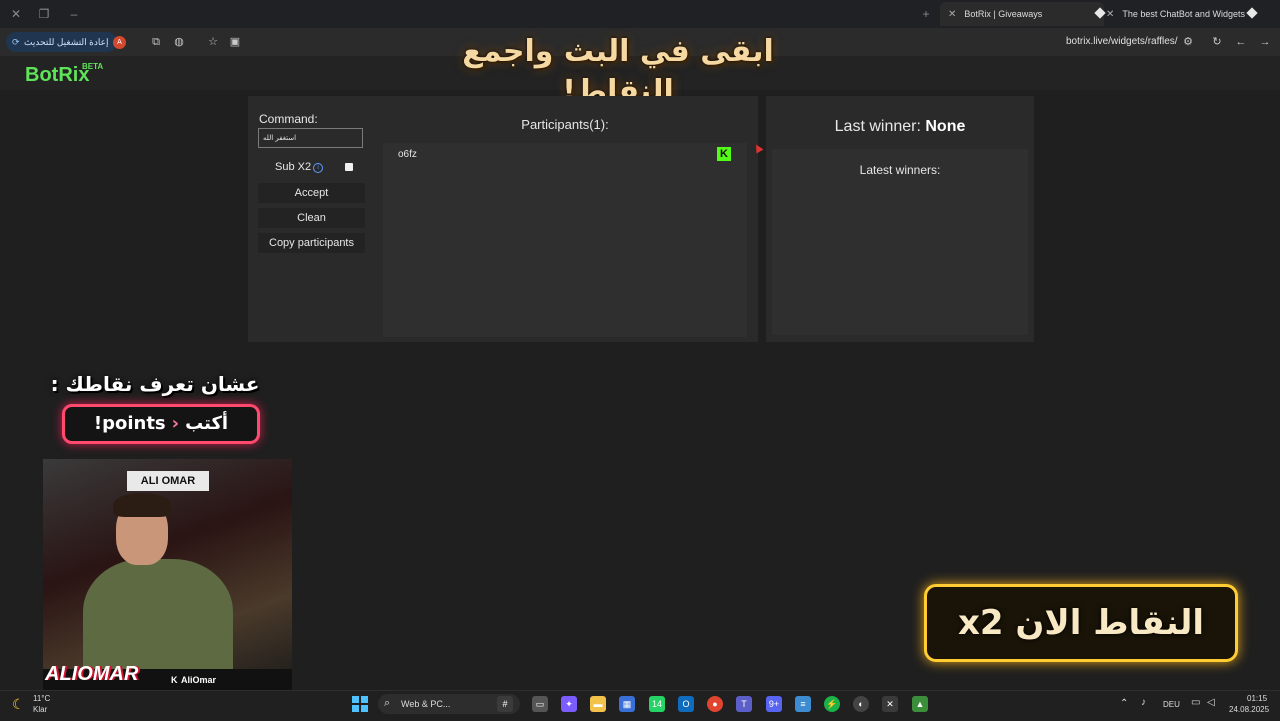 The height and width of the screenshot is (721, 1280). What do you see at coordinates (235, 42) in the screenshot?
I see `cast-icon: ▣` at bounding box center [235, 42].